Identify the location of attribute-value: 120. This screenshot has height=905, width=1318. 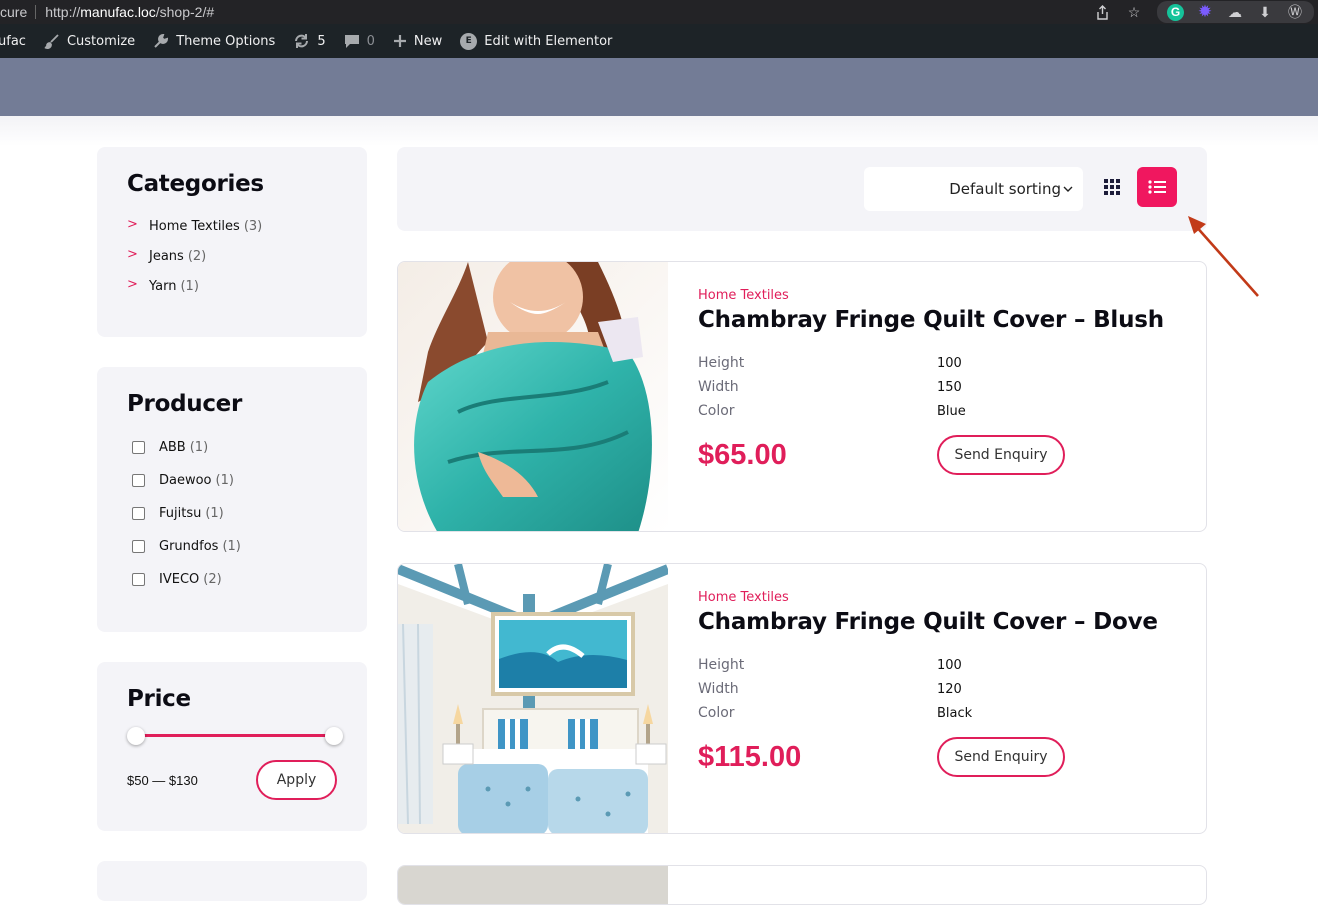
(949, 689).